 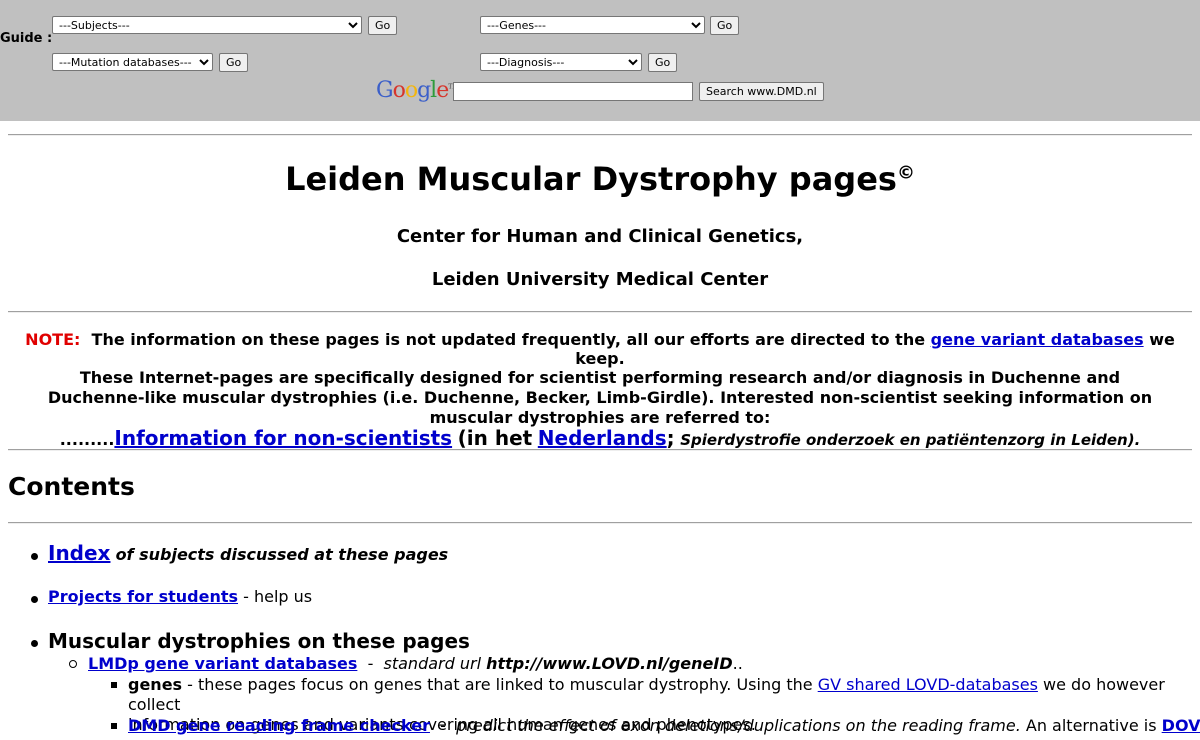 I want to click on projects-link: Projects for students, so click(x=143, y=596).